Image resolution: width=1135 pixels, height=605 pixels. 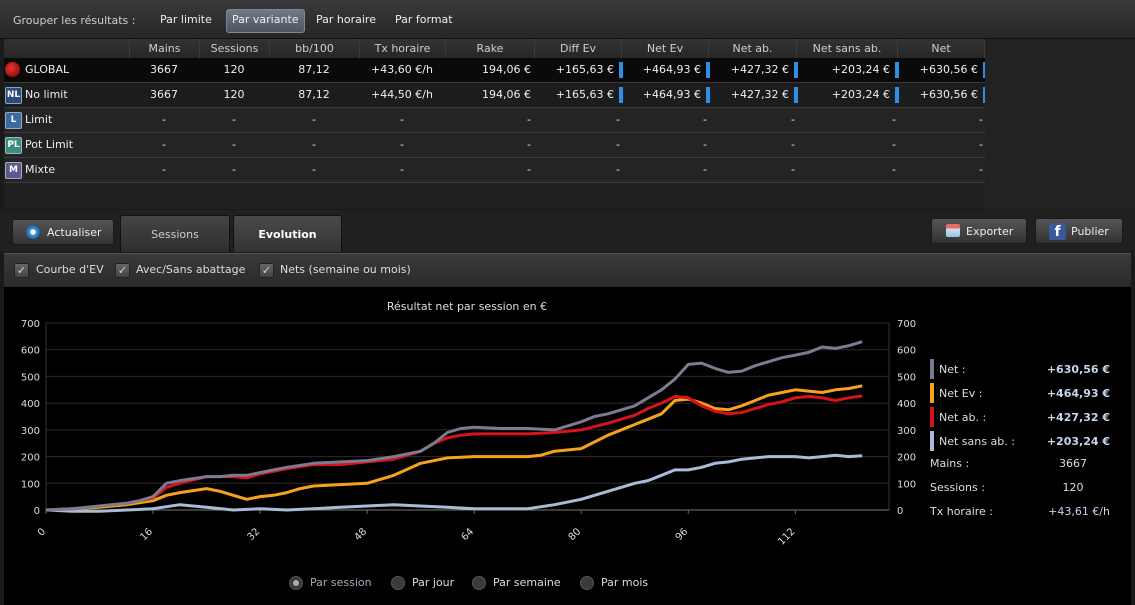 What do you see at coordinates (575, 534) in the screenshot?
I see `x-tick-label: 80` at bounding box center [575, 534].